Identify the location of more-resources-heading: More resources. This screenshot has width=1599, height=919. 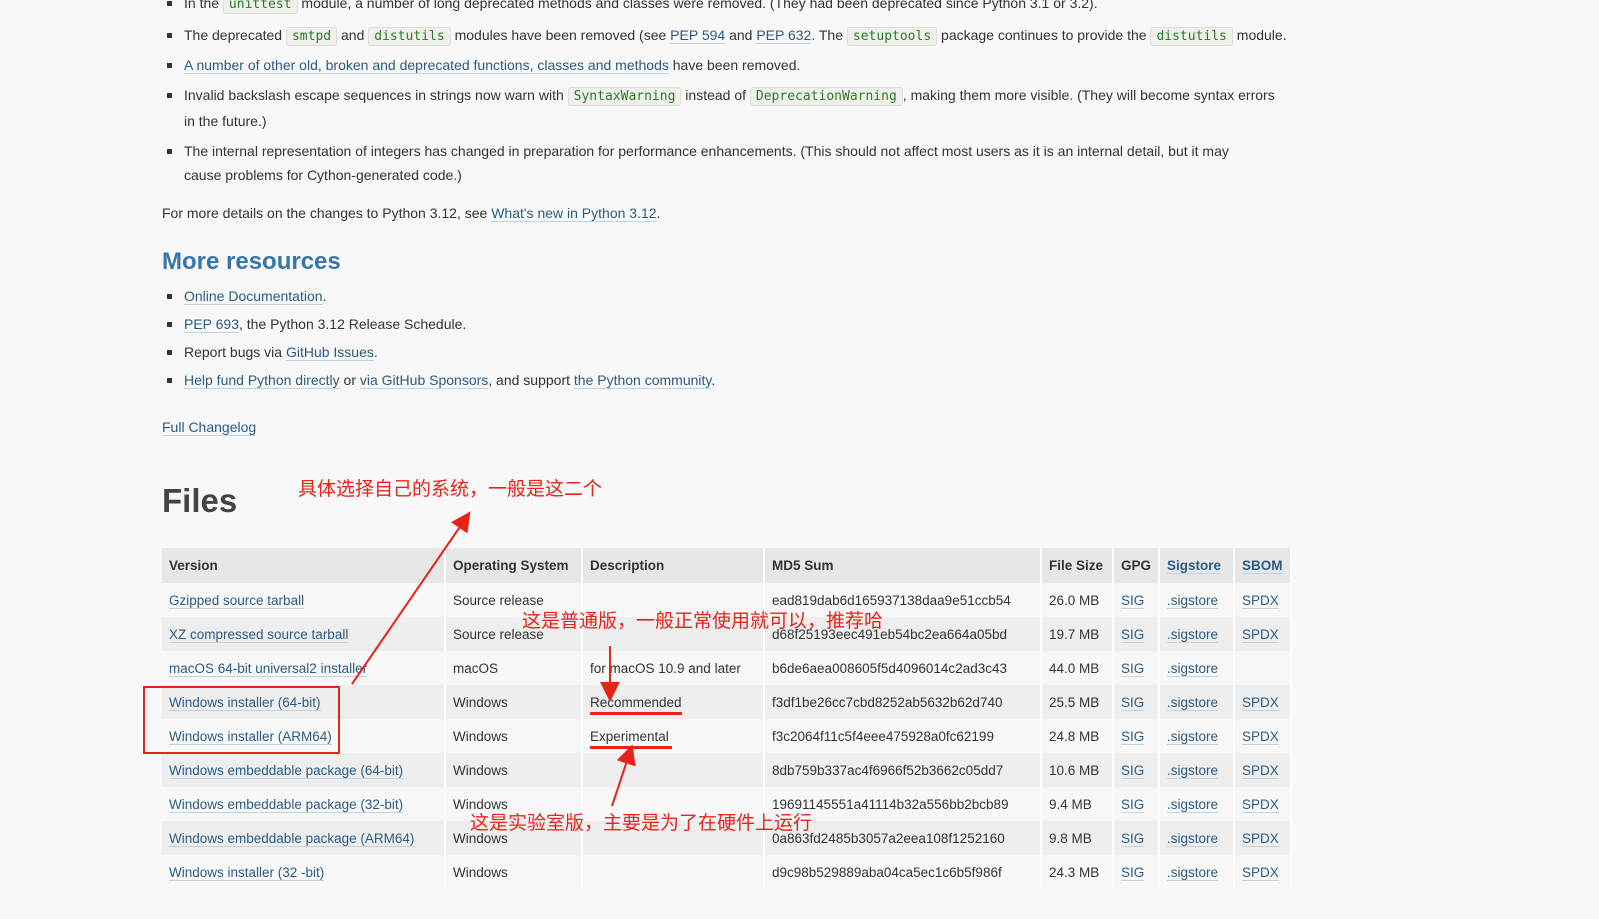
(251, 261).